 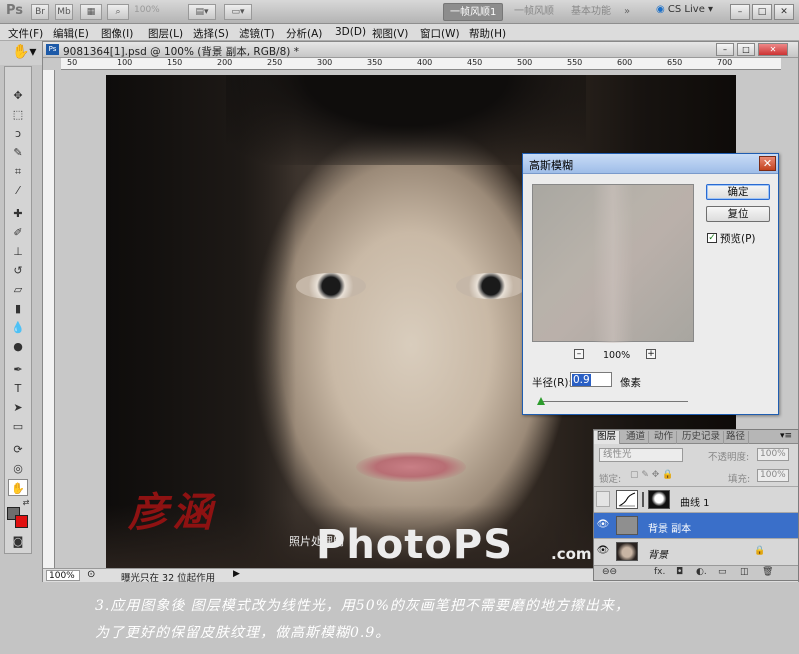 What do you see at coordinates (15, 10) in the screenshot?
I see `ps-logo: Ps` at bounding box center [15, 10].